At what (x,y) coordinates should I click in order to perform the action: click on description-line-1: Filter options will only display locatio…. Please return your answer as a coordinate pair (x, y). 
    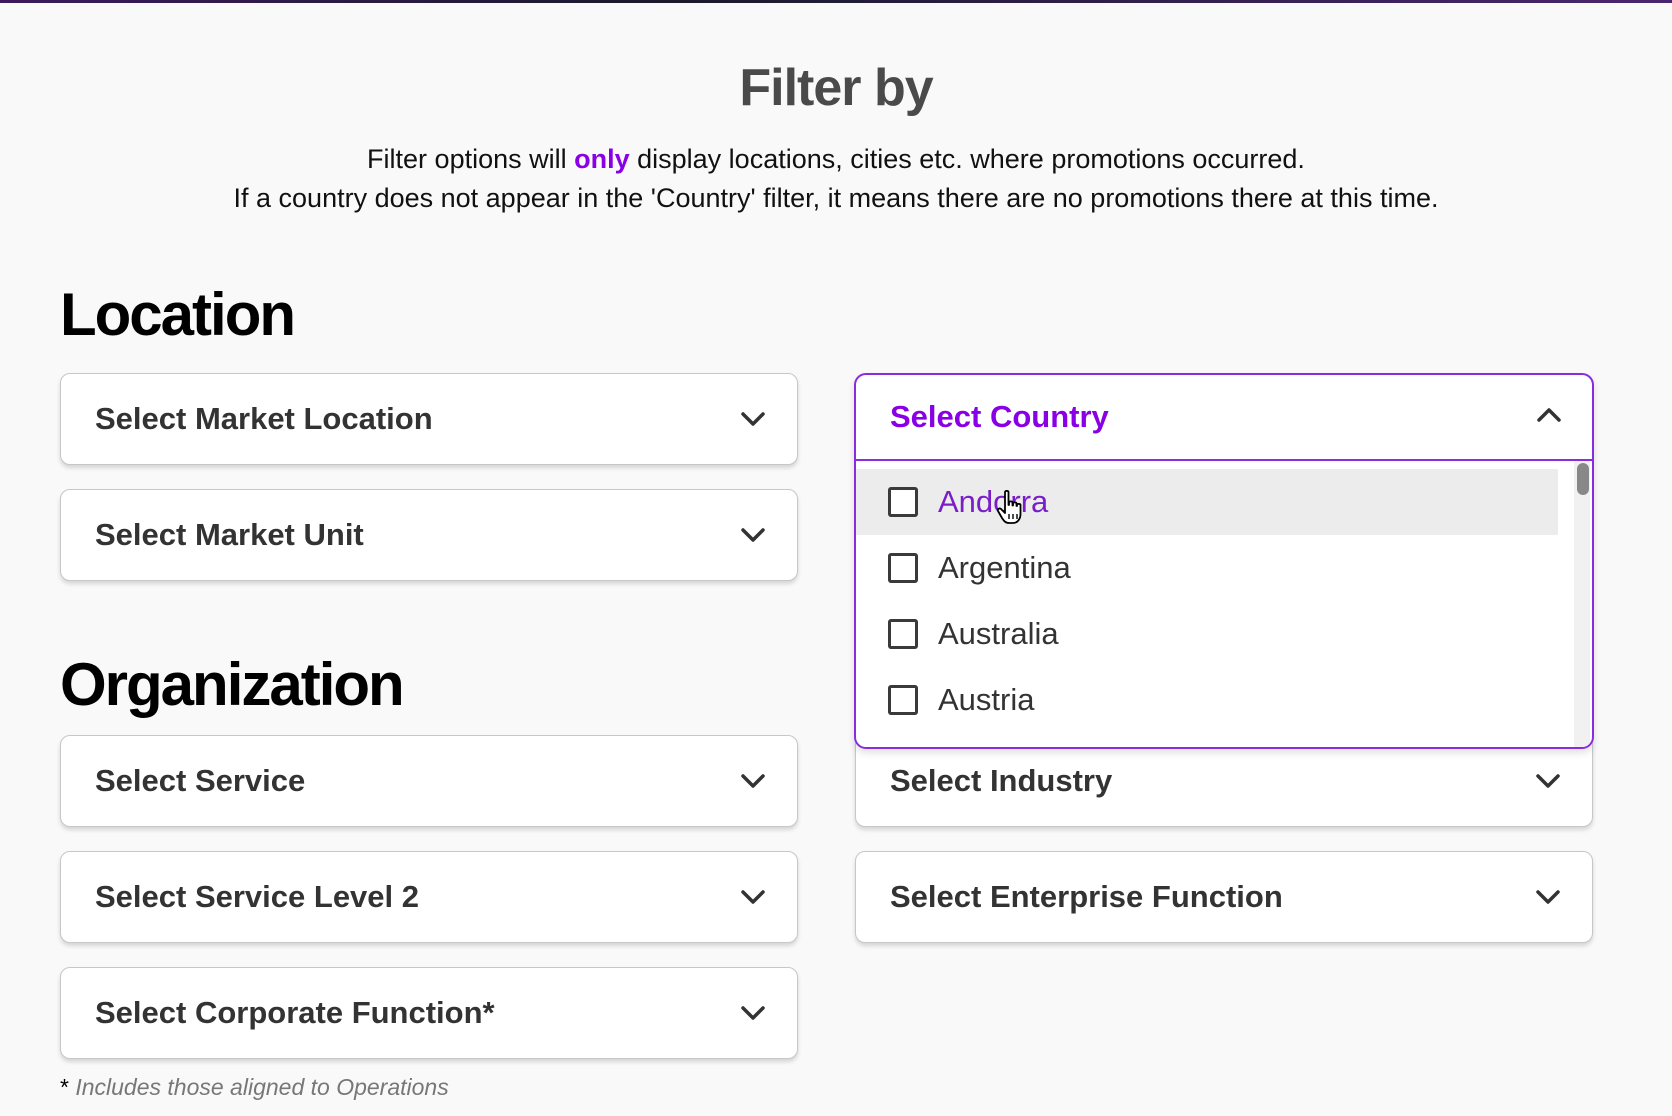
    Looking at the image, I should click on (836, 159).